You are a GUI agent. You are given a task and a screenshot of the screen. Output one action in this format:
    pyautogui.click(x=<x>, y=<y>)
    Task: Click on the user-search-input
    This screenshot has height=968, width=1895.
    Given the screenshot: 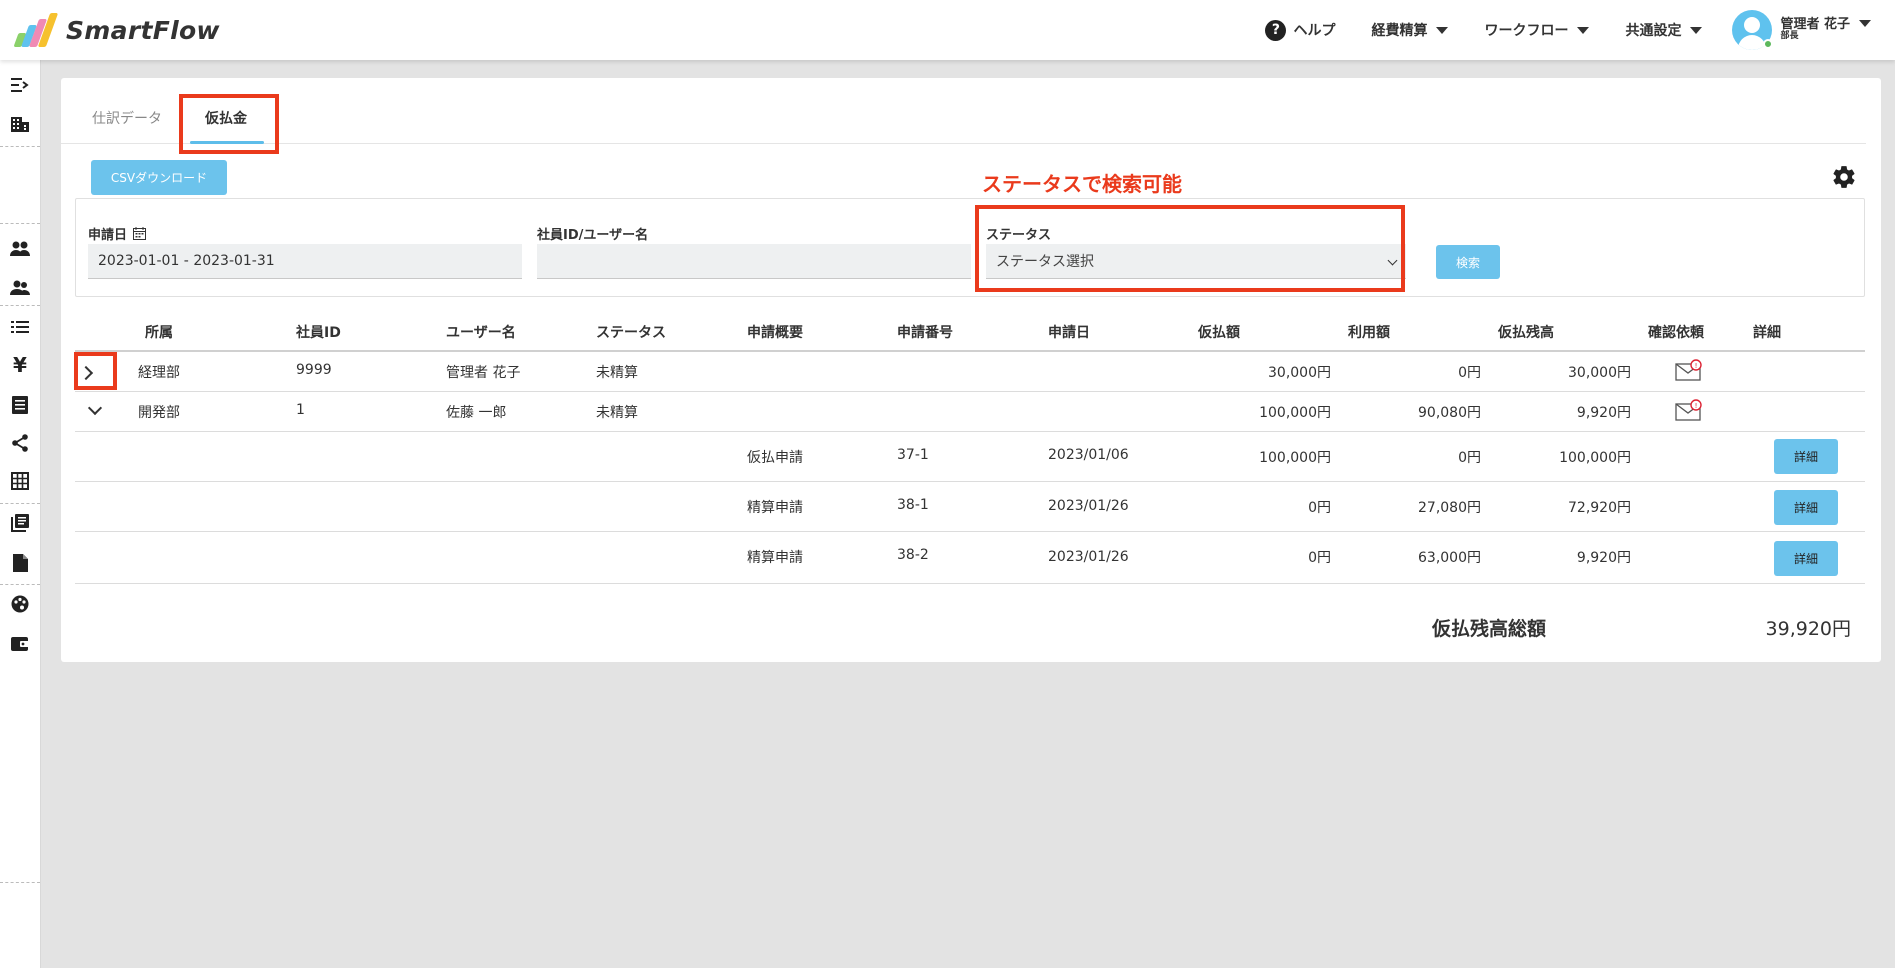 What is the action you would take?
    pyautogui.click(x=754, y=261)
    